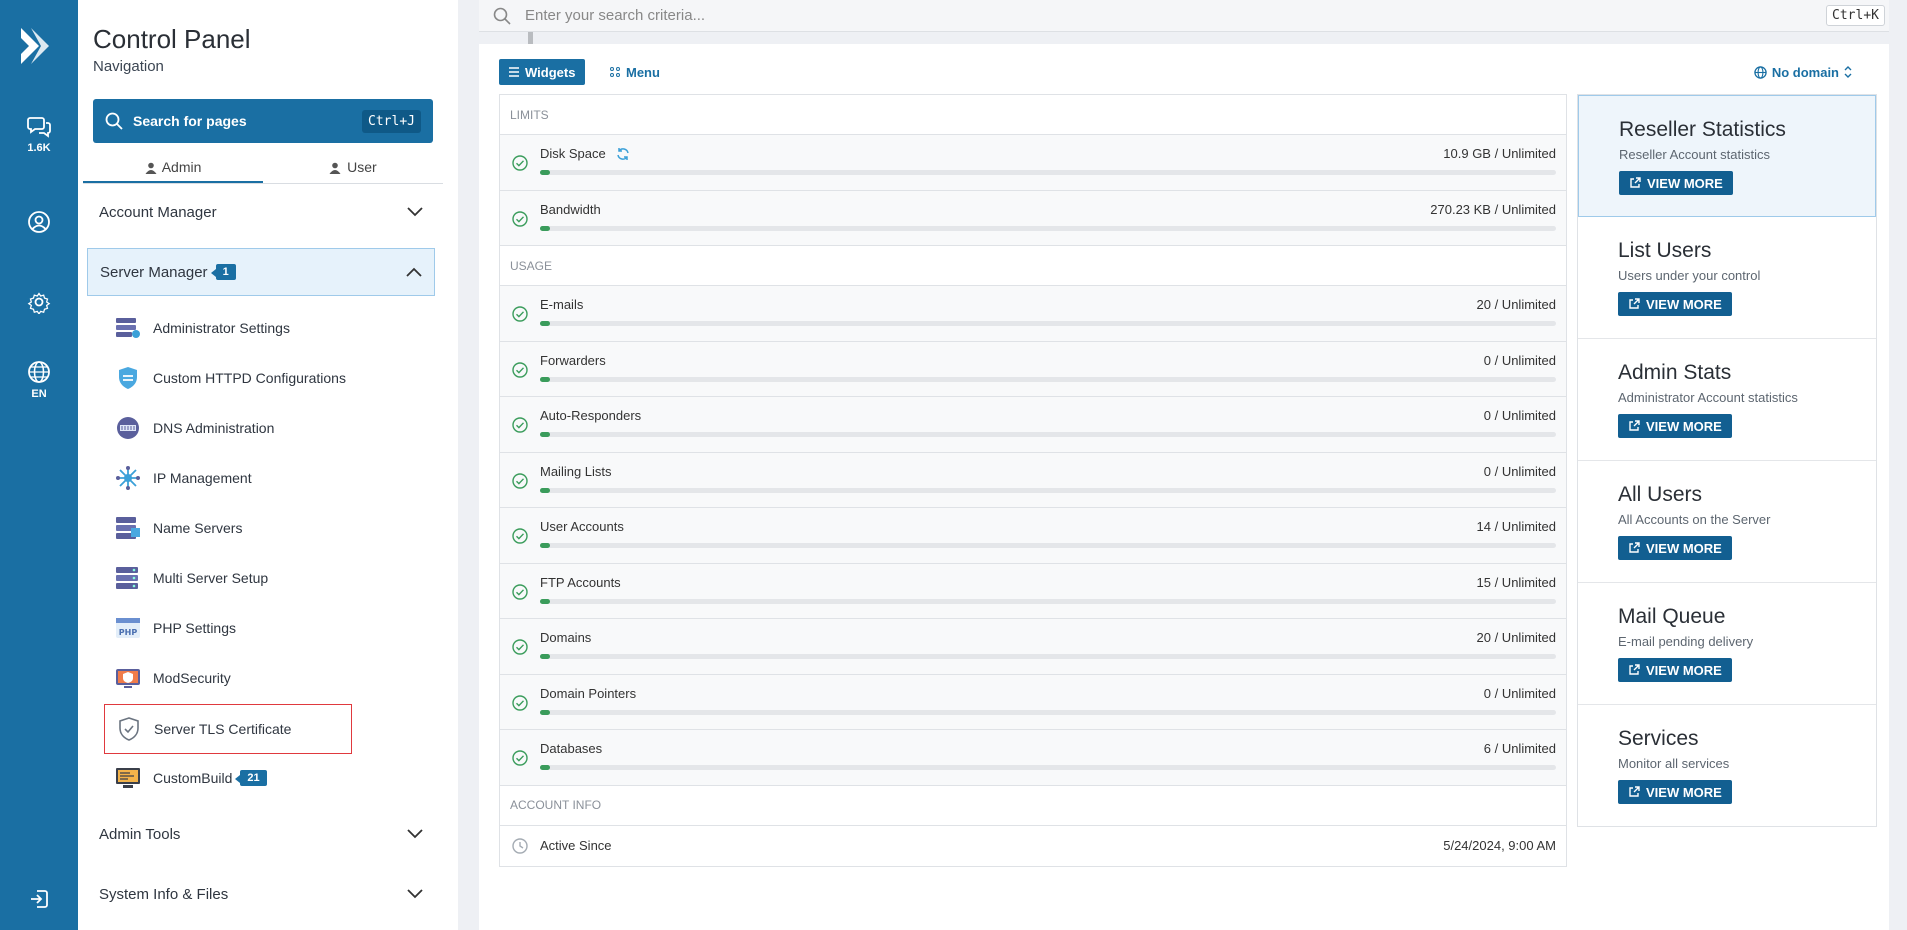 This screenshot has height=930, width=1907. What do you see at coordinates (1033, 115) in the screenshot?
I see `limits-section-header: LIMITS` at bounding box center [1033, 115].